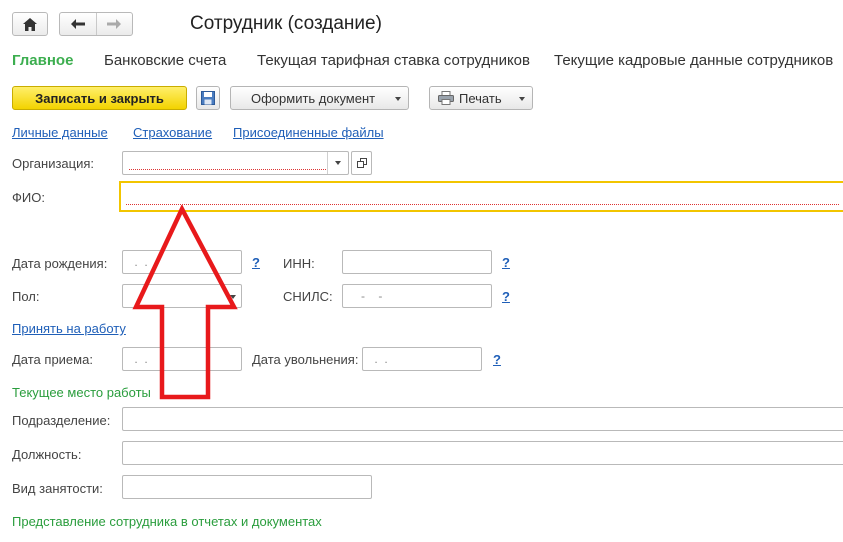  I want to click on tab-main: Главное, so click(42, 60).